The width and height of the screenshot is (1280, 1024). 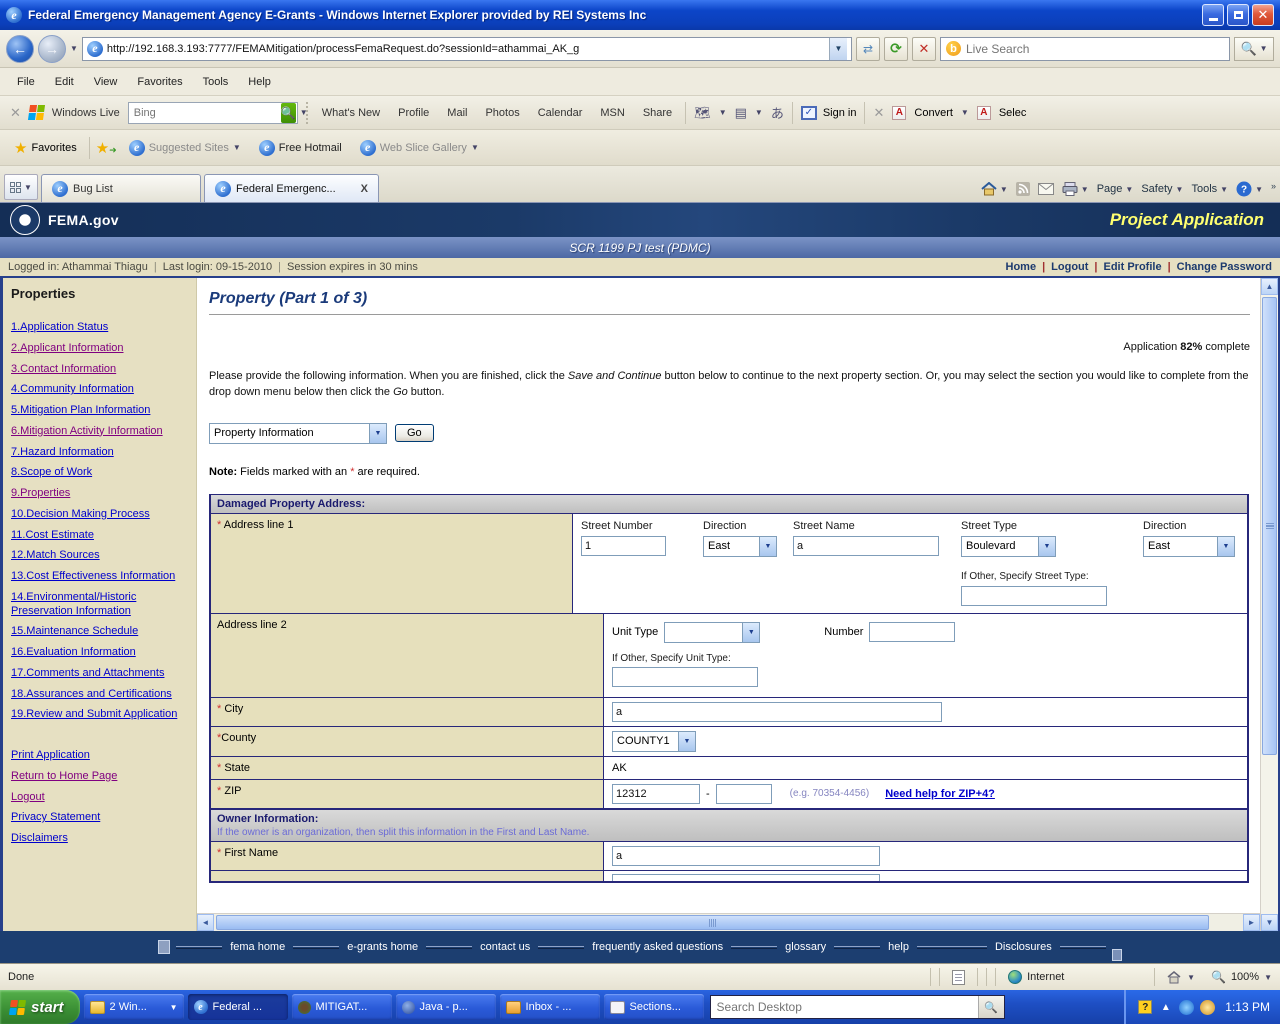 I want to click on sidebar-return-home: Return to Home Page, so click(x=99, y=777).